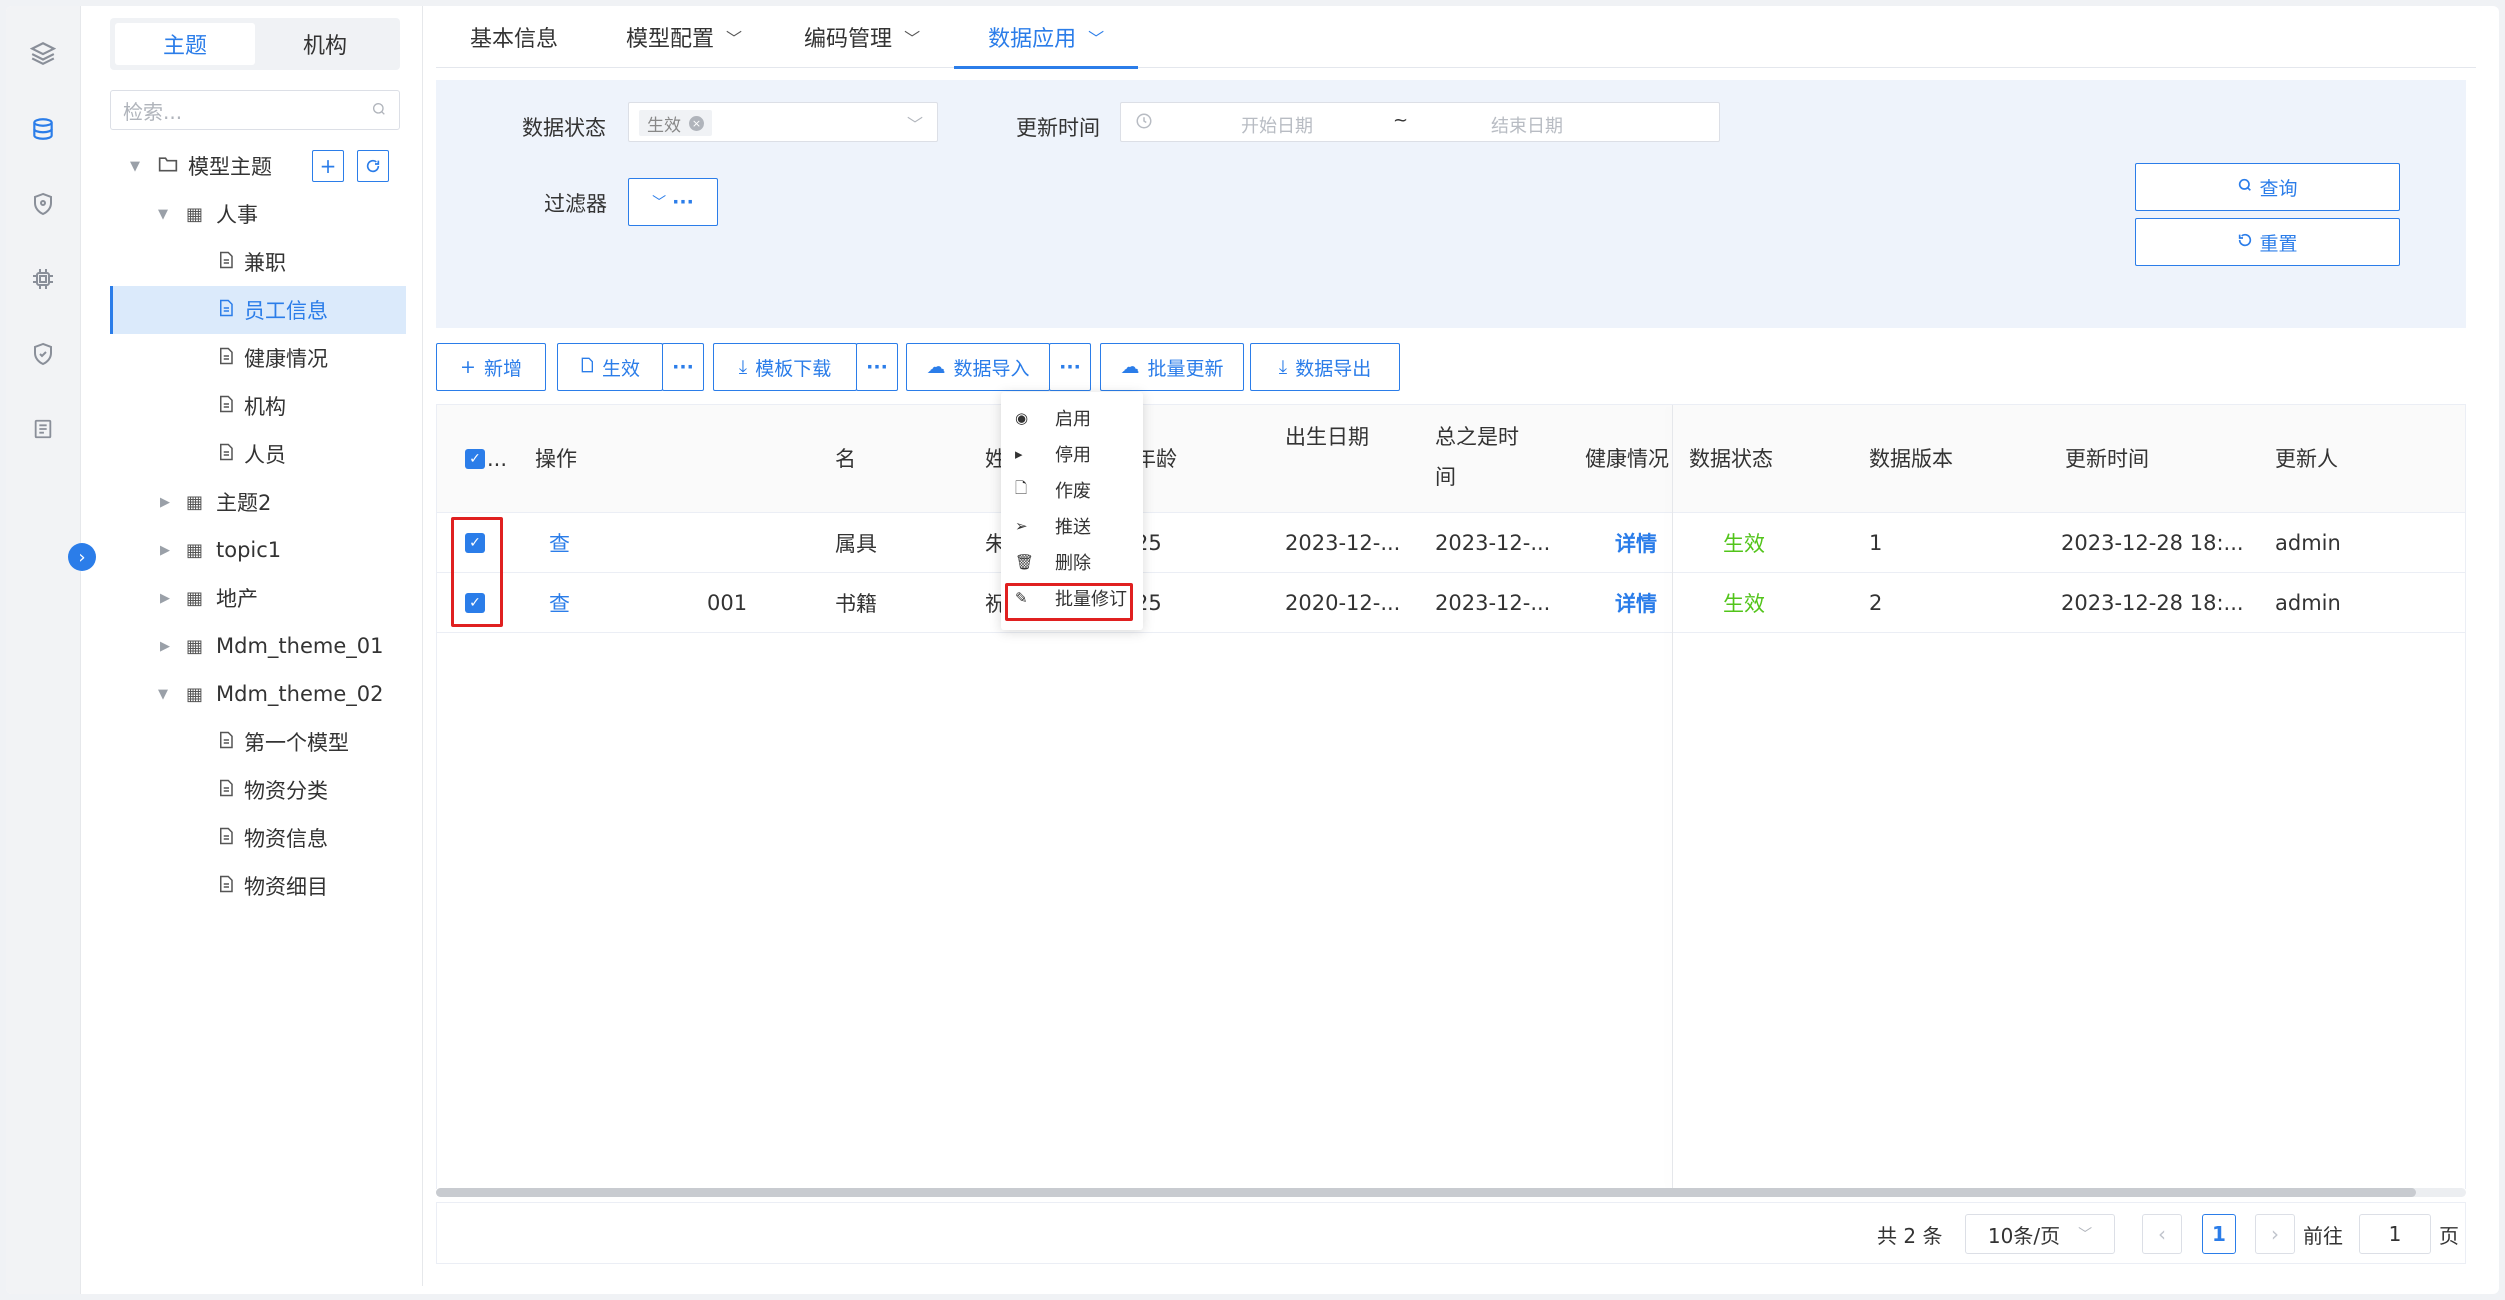 This screenshot has height=1300, width=2505. I want to click on clock-icon, so click(1144, 123).